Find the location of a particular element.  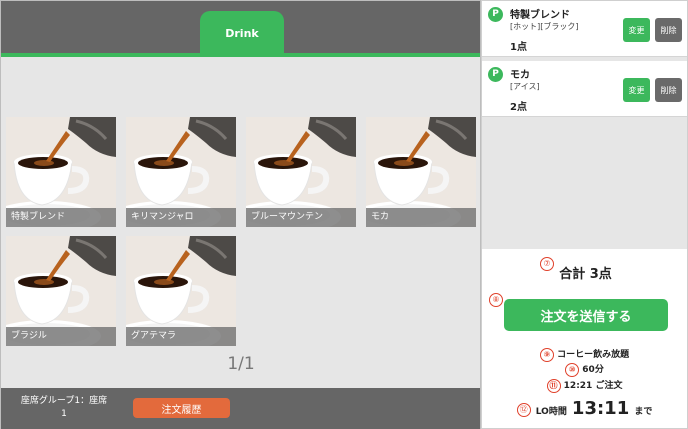

cart-item-name: モカ is located at coordinates (520, 75).